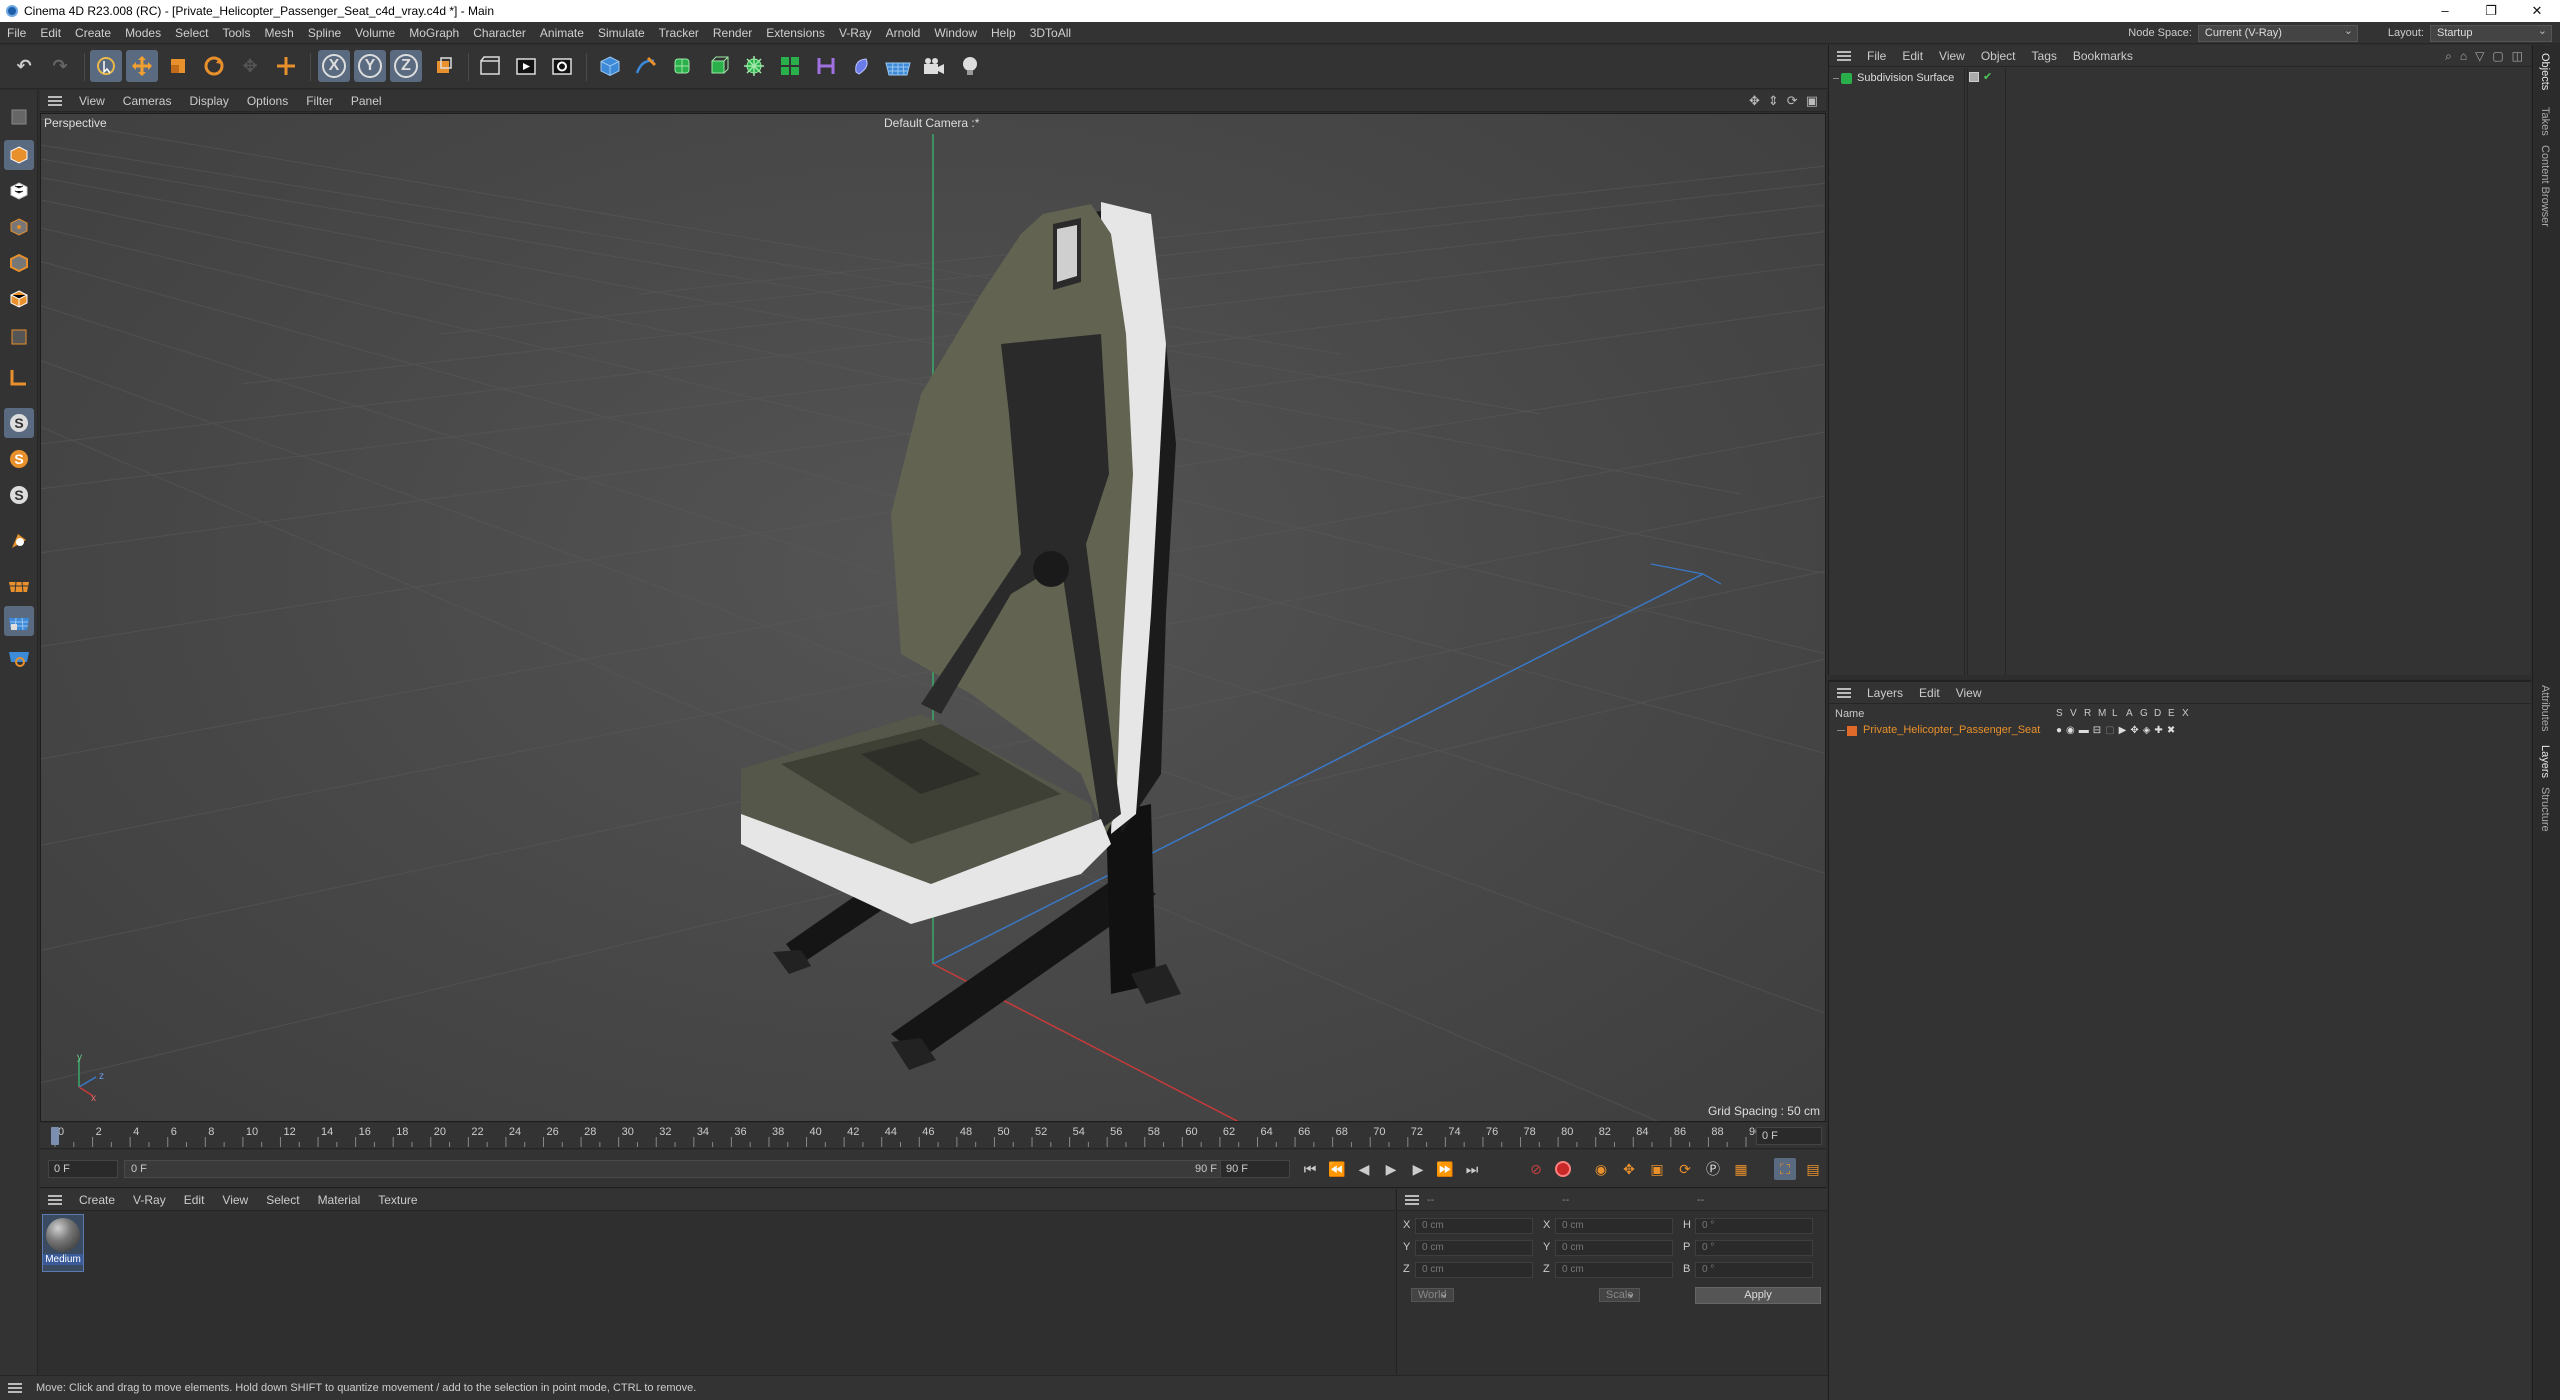  What do you see at coordinates (1754, 1248) in the screenshot?
I see `rot-p-field: 0 °` at bounding box center [1754, 1248].